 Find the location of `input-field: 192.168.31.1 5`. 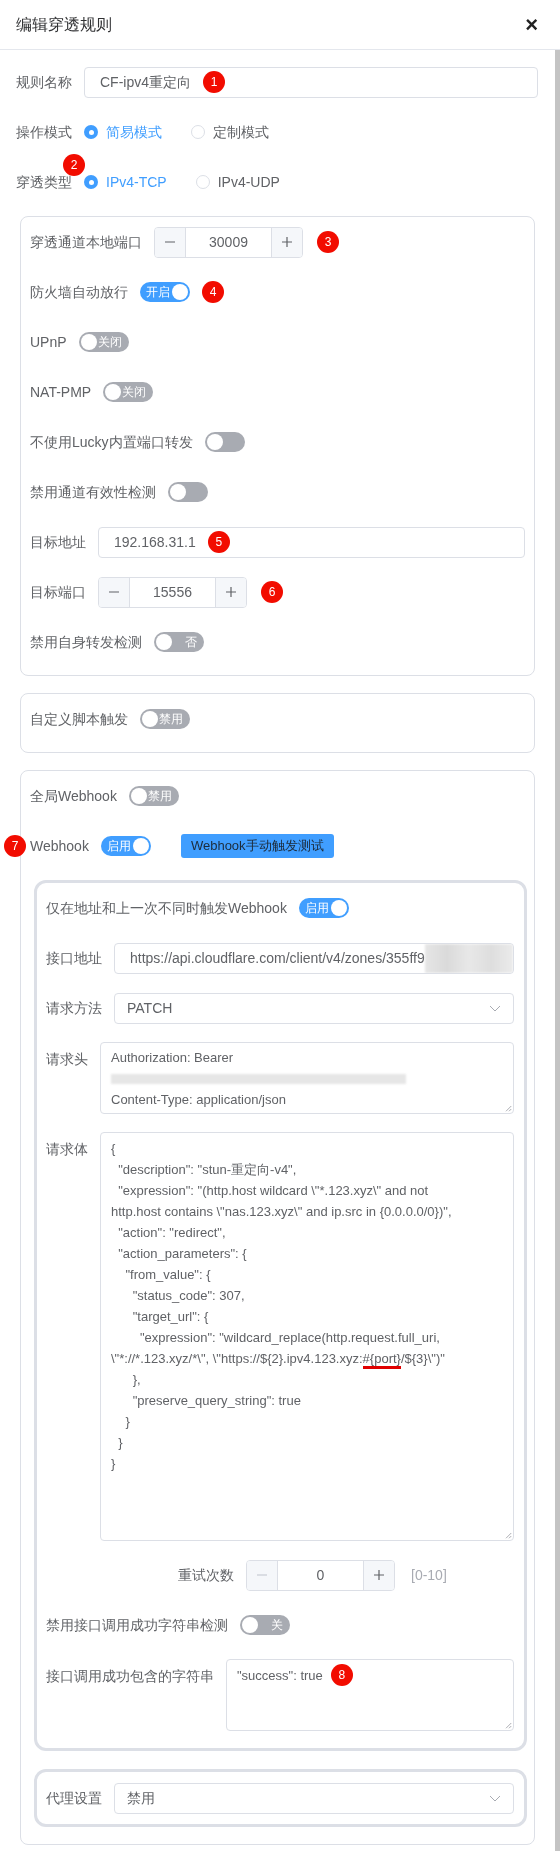

input-field: 192.168.31.1 5 is located at coordinates (311, 542).